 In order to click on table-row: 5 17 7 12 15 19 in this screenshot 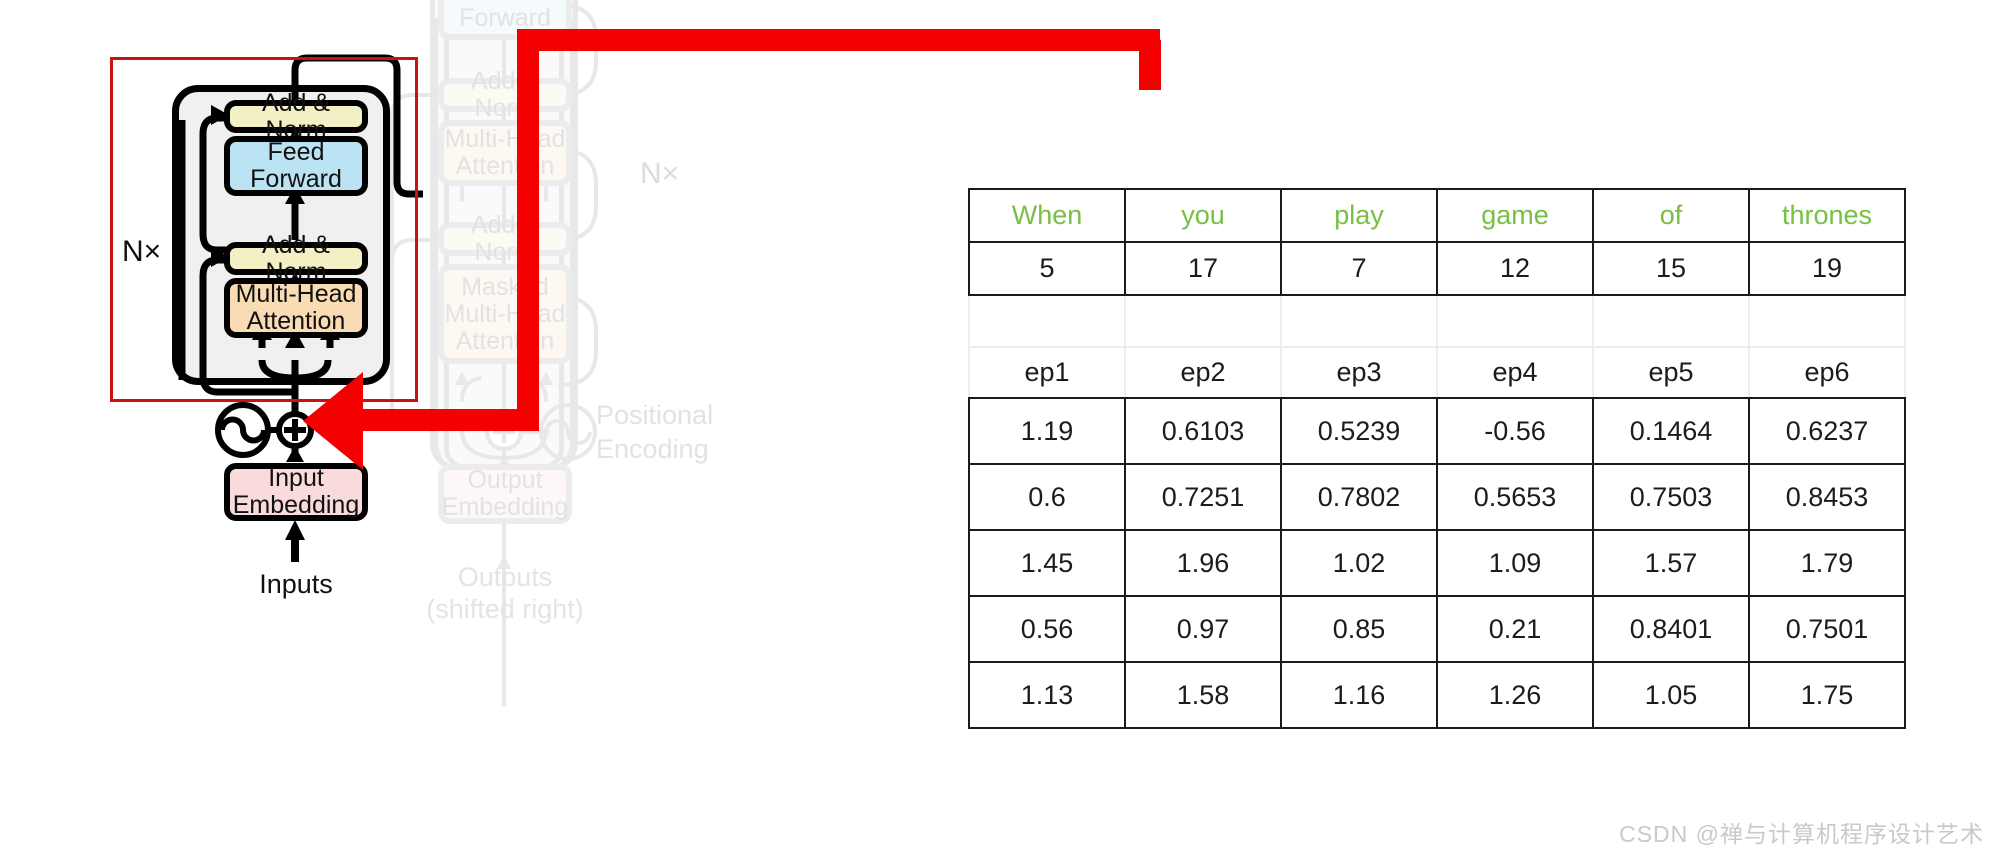, I will do `click(1437, 268)`.